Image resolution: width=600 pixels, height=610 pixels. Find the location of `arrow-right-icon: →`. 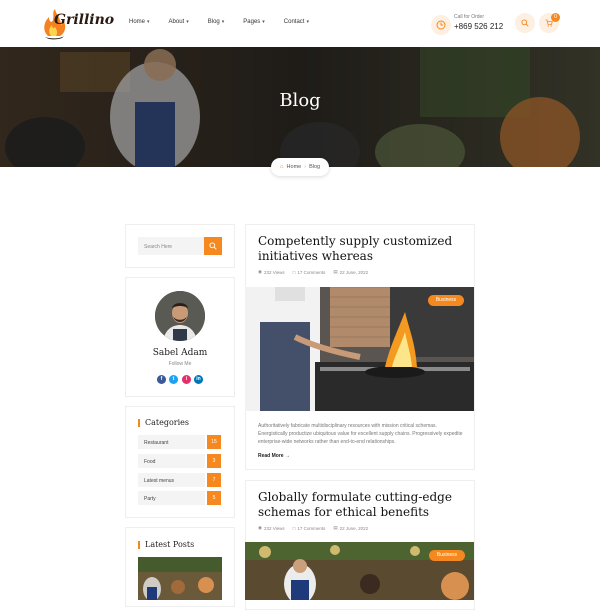

arrow-right-icon: → is located at coordinates (287, 456).